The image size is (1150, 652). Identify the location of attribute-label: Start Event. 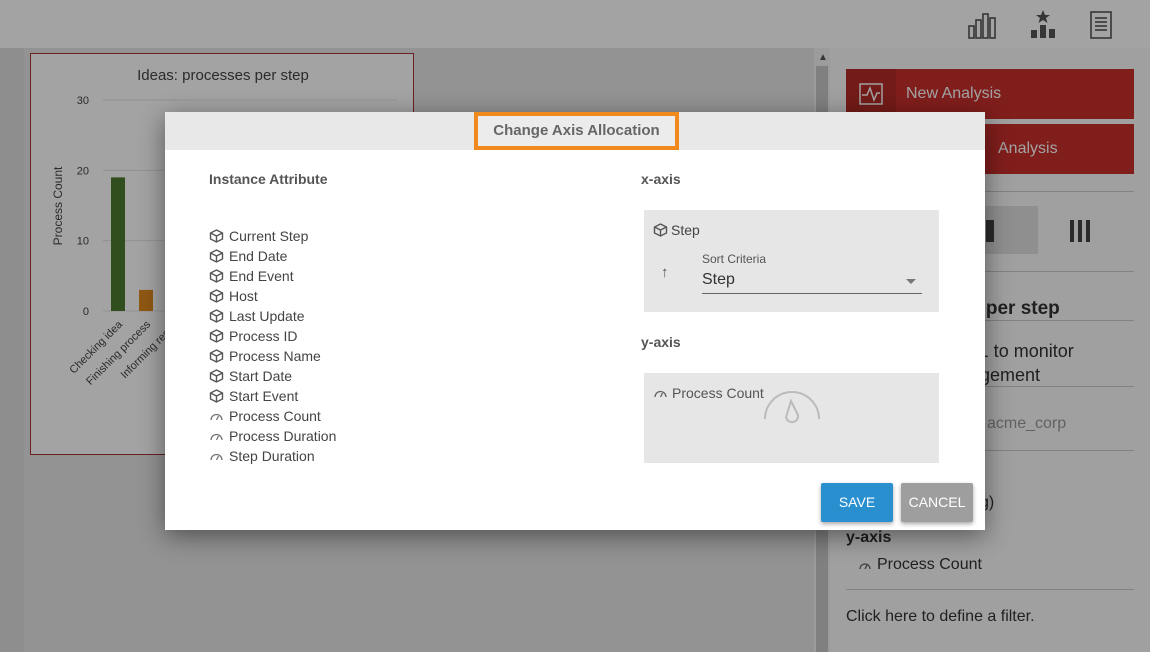
(264, 396).